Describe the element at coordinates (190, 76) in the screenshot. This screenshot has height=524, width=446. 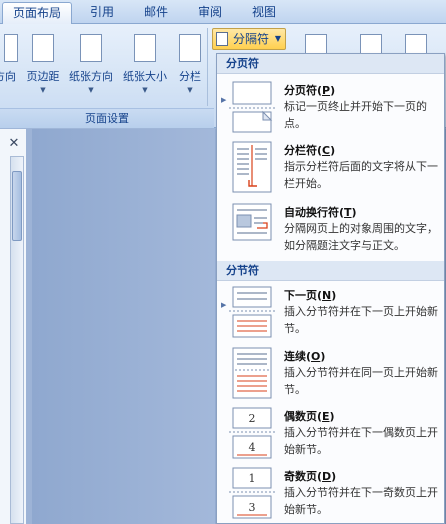
I see `columns-label: 分栏` at that location.